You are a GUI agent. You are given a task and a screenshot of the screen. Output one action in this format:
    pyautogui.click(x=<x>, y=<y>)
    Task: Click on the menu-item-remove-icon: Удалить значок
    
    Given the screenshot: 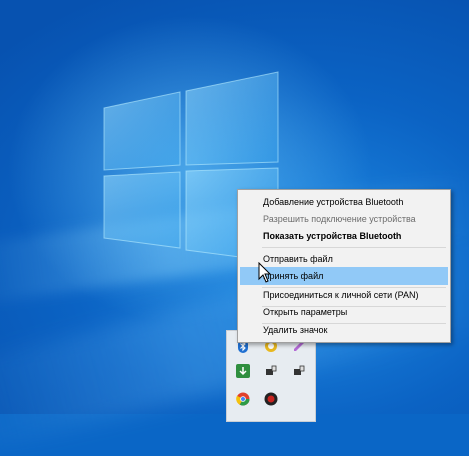 What is the action you would take?
    pyautogui.click(x=344, y=330)
    